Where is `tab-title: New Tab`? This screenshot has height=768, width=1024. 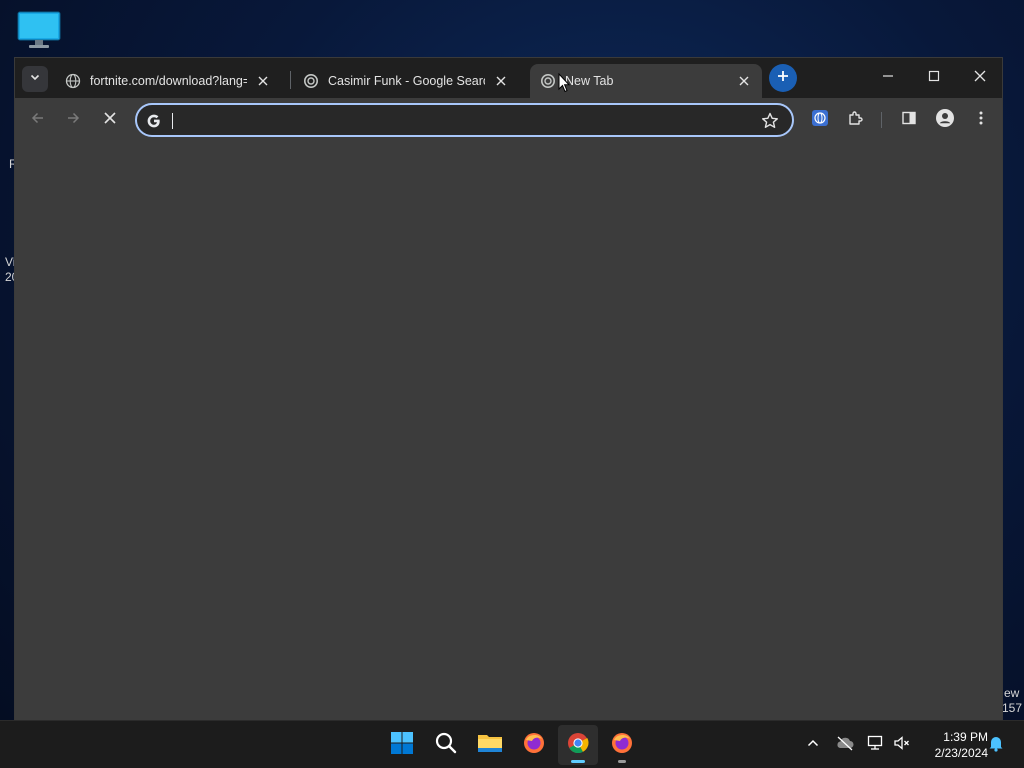
tab-title: New Tab is located at coordinates (589, 81).